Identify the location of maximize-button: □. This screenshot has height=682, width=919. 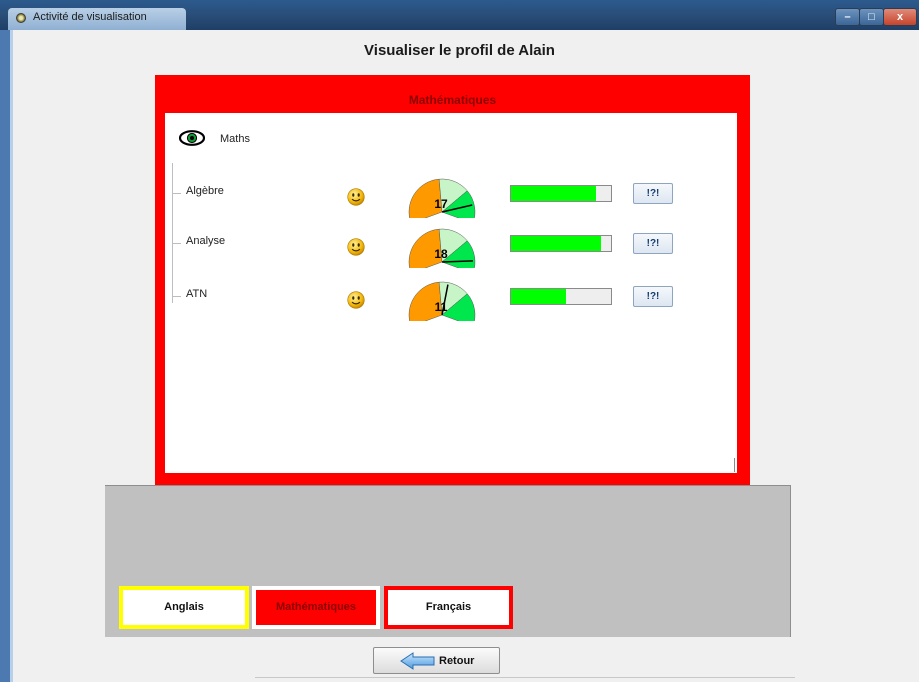
(871, 17).